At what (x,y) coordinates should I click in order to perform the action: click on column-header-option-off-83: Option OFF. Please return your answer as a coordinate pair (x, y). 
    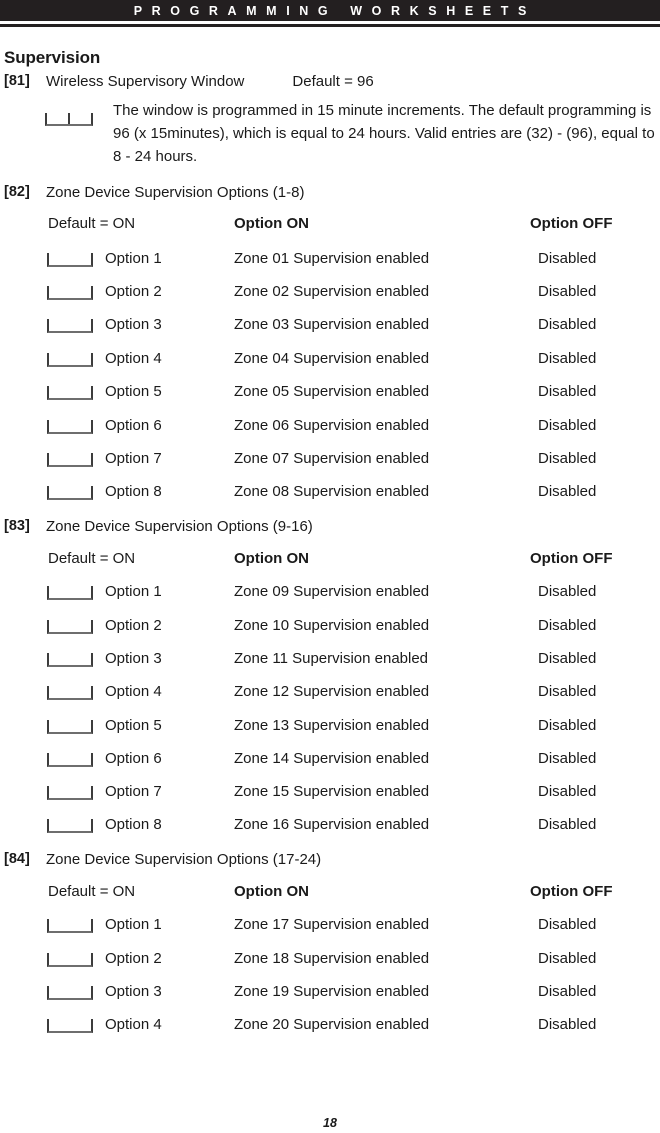
    Looking at the image, I should click on (571, 558).